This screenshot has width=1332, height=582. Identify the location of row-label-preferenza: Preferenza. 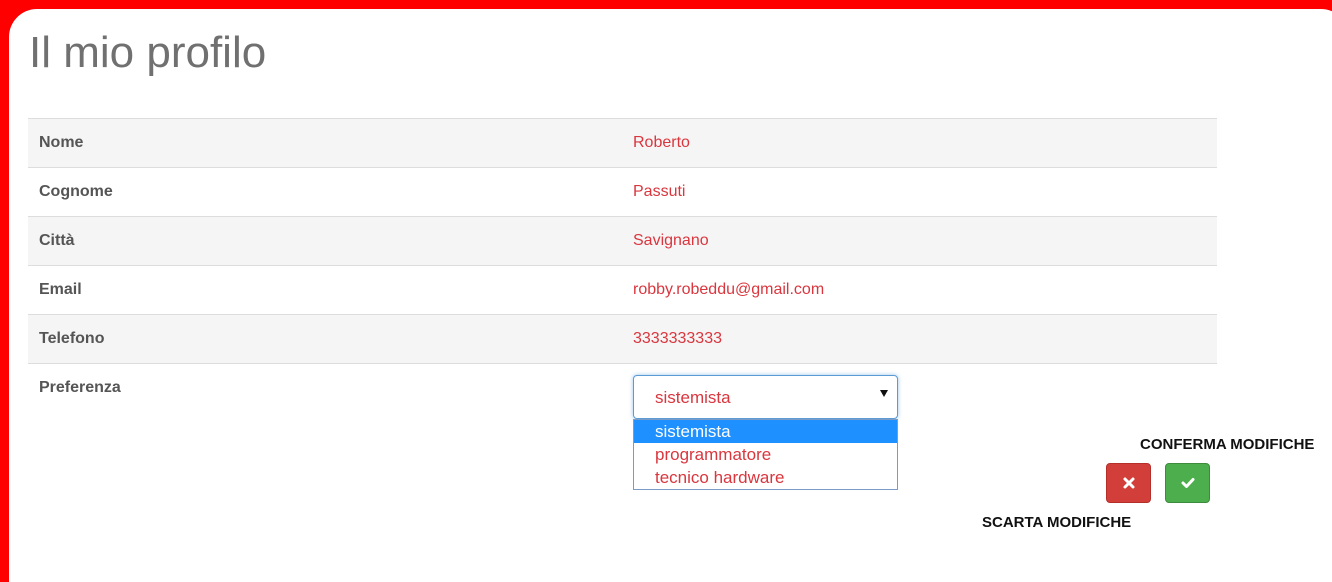
(80, 387).